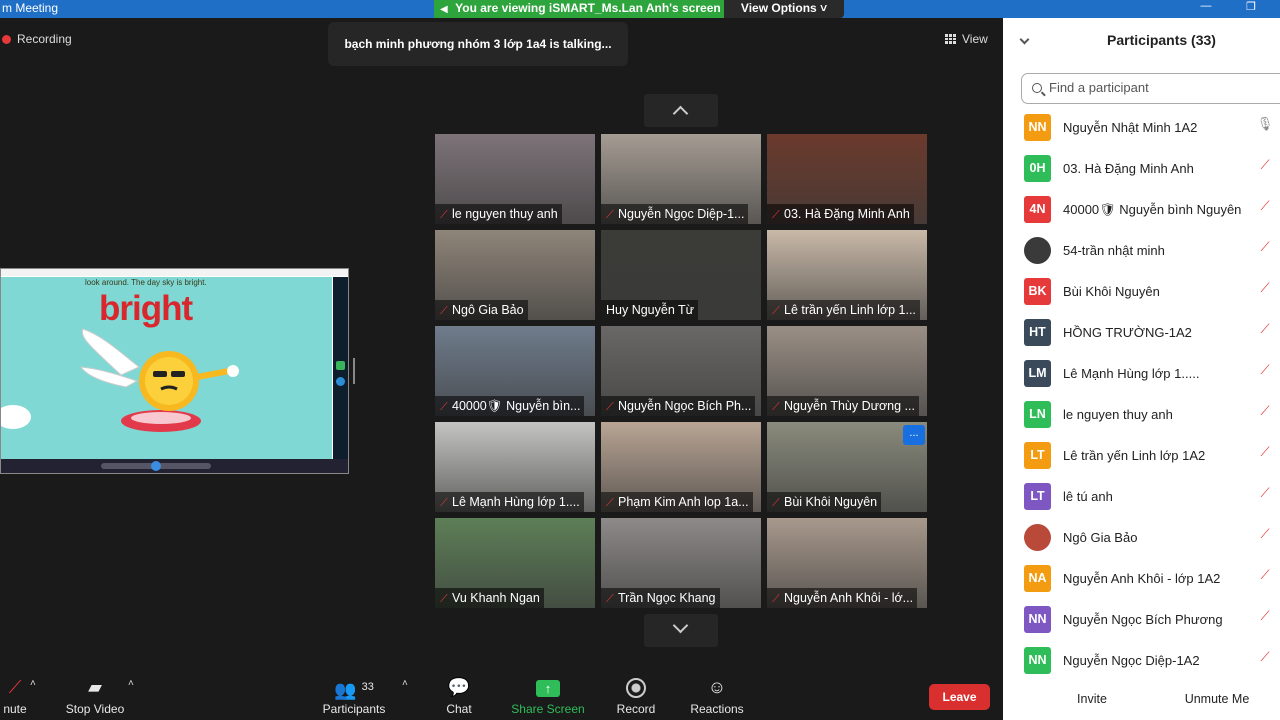 This screenshot has width=1280, height=720. I want to click on participant-row: NN Nguyễn Nhật Minh 1A2 🎙, so click(1141, 128).